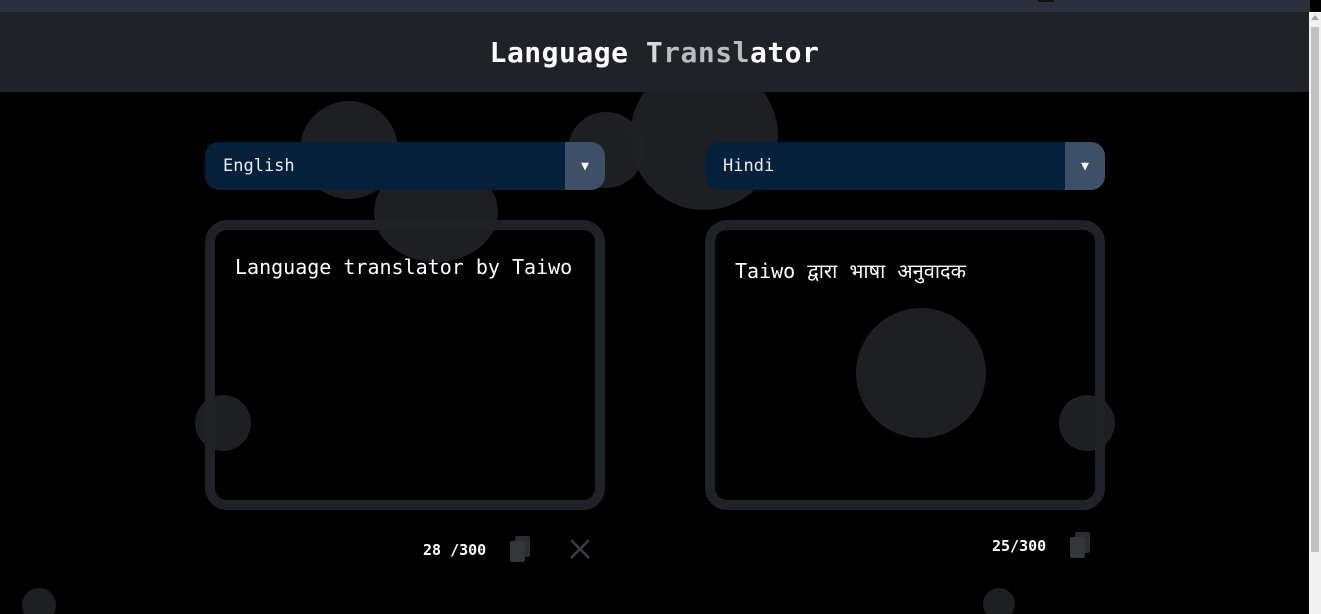 The width and height of the screenshot is (1321, 614). I want to click on title-part-4: ator, so click(784, 52).